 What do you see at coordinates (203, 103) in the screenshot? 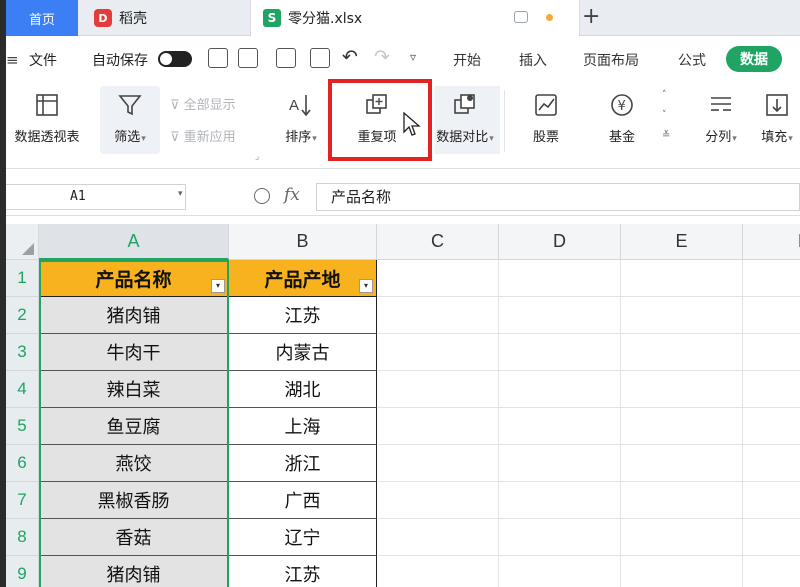
I see `show-all-button: ⊽ 全部显示` at bounding box center [203, 103].